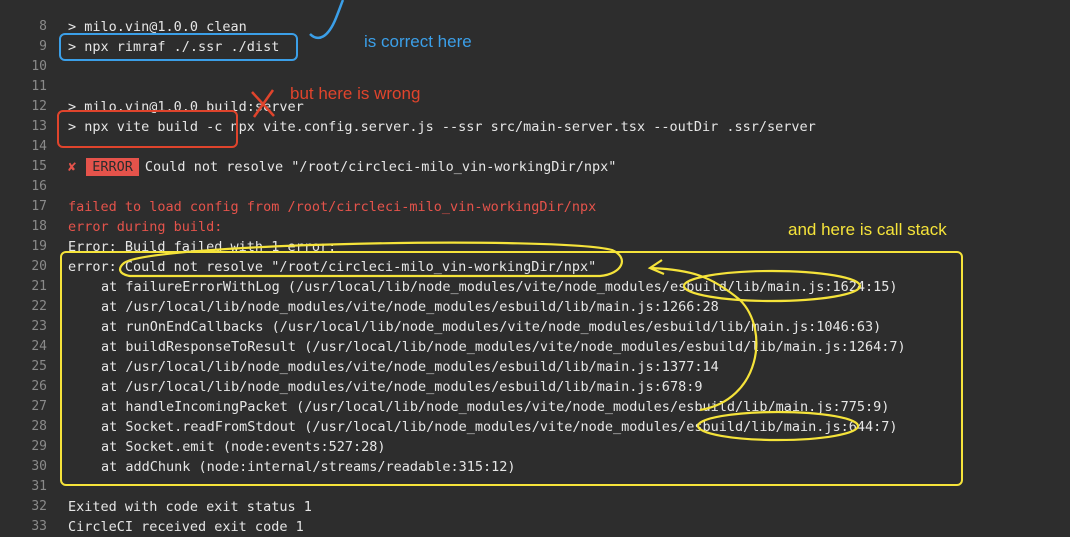 This screenshot has width=1070, height=537. What do you see at coordinates (39, 366) in the screenshot?
I see `line-number: 25` at bounding box center [39, 366].